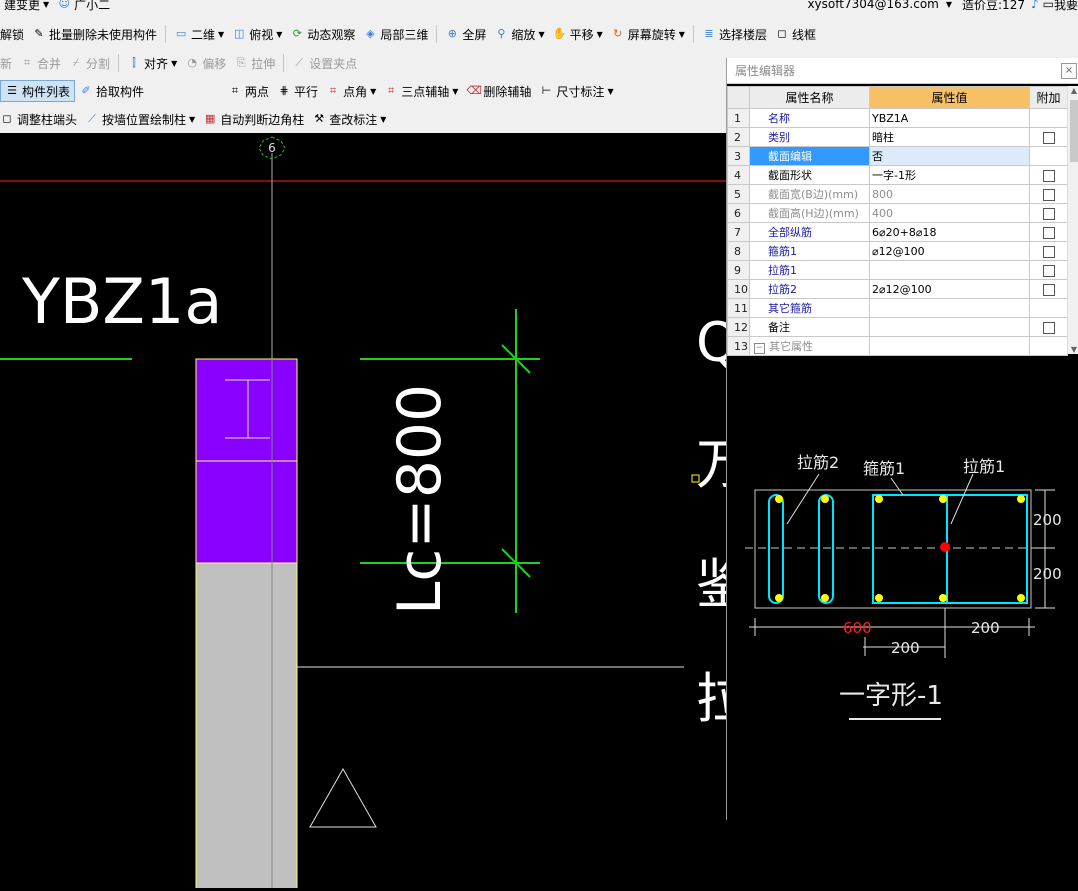 This screenshot has height=891, width=1078. I want to click on batch-delete-button: ✎ 批量删除未使用构件, so click(94, 34).